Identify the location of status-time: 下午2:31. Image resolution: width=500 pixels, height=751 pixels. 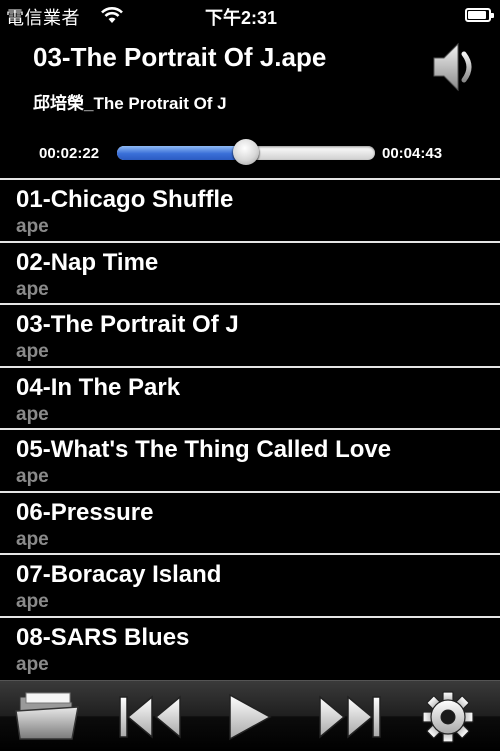
(241, 18).